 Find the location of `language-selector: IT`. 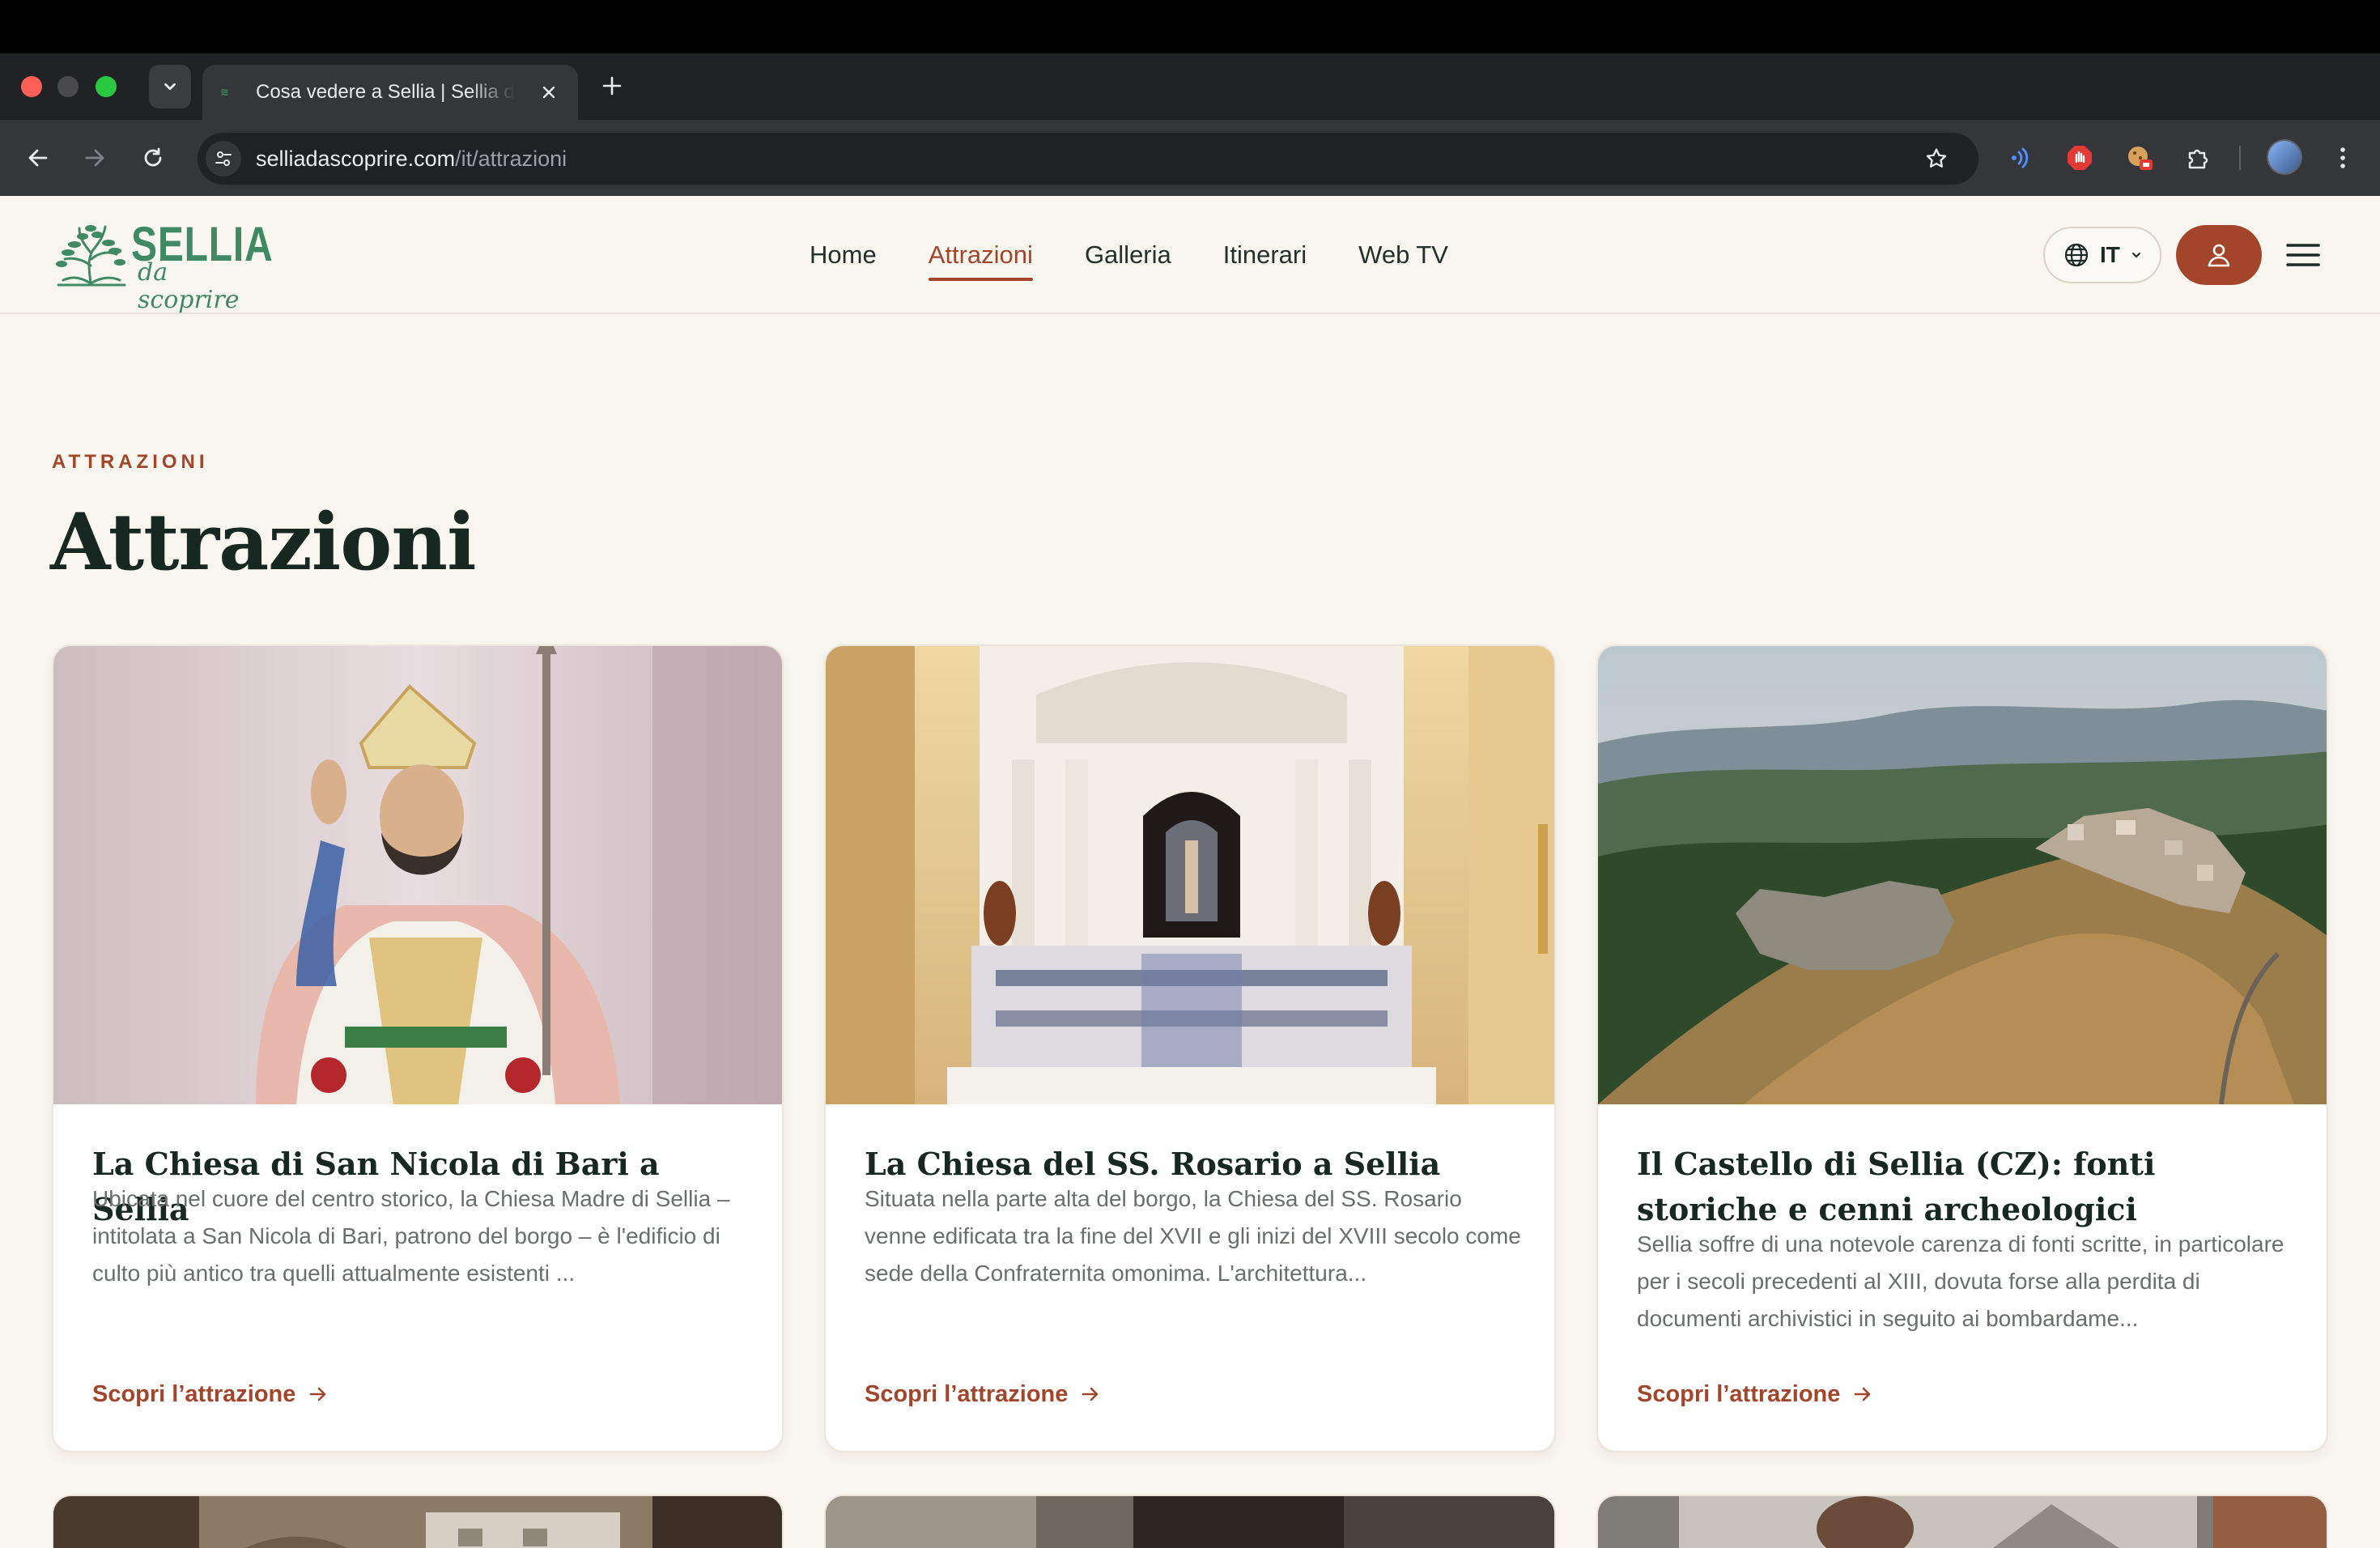

language-selector: IT is located at coordinates (2102, 255).